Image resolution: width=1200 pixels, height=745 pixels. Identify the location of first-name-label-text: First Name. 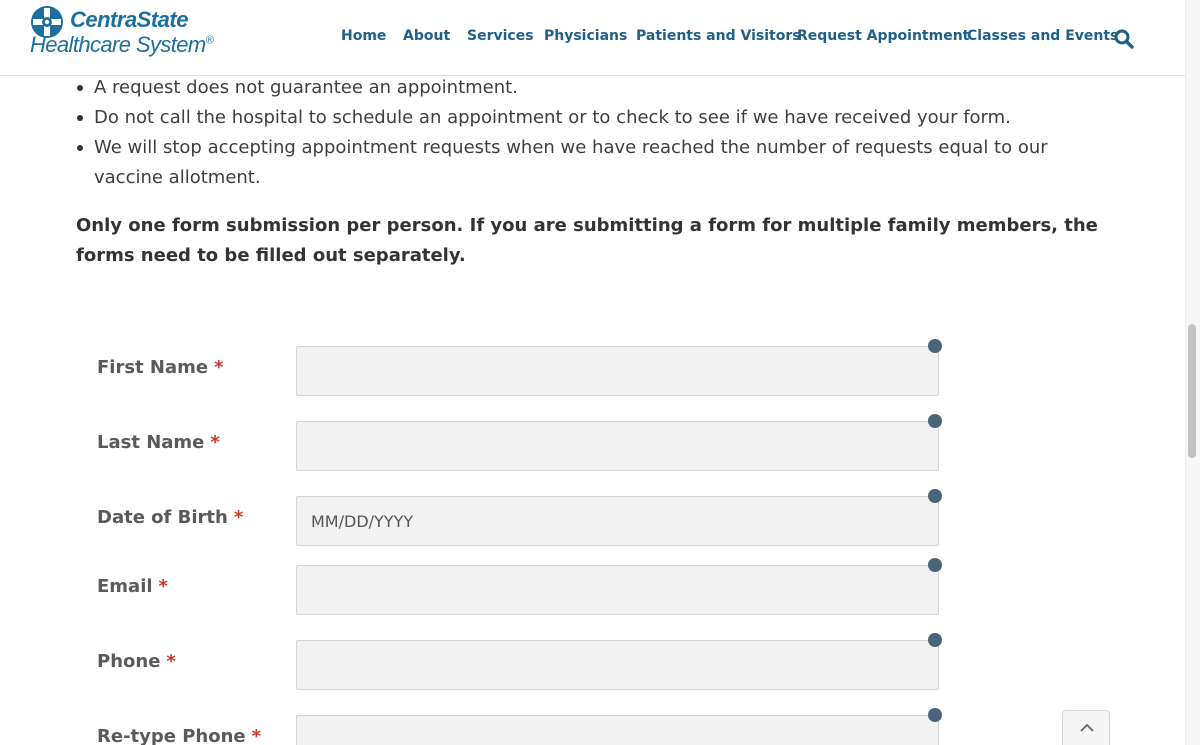
(153, 367).